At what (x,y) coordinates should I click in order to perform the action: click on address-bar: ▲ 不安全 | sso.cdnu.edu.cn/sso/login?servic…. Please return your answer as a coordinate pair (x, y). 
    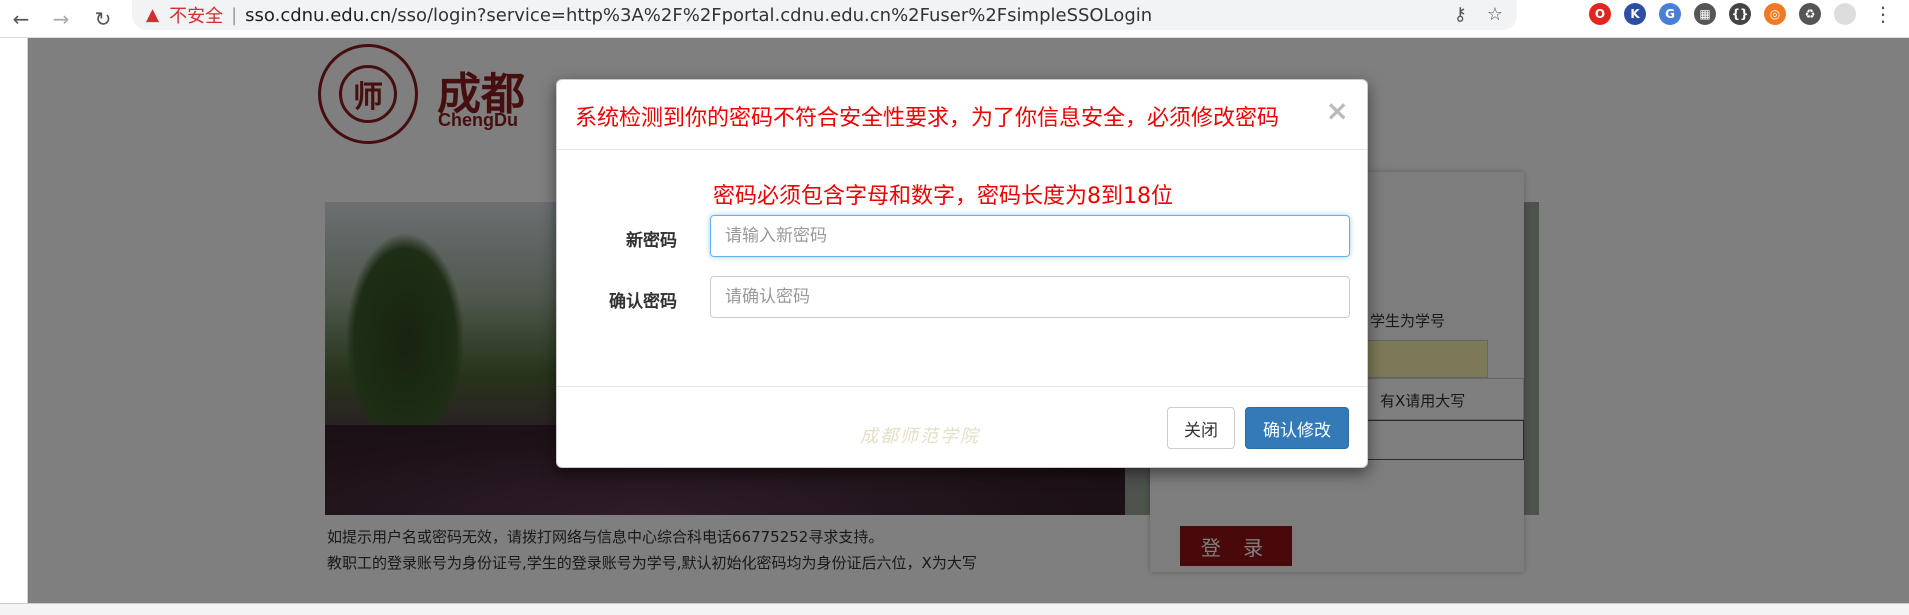
    Looking at the image, I should click on (824, 15).